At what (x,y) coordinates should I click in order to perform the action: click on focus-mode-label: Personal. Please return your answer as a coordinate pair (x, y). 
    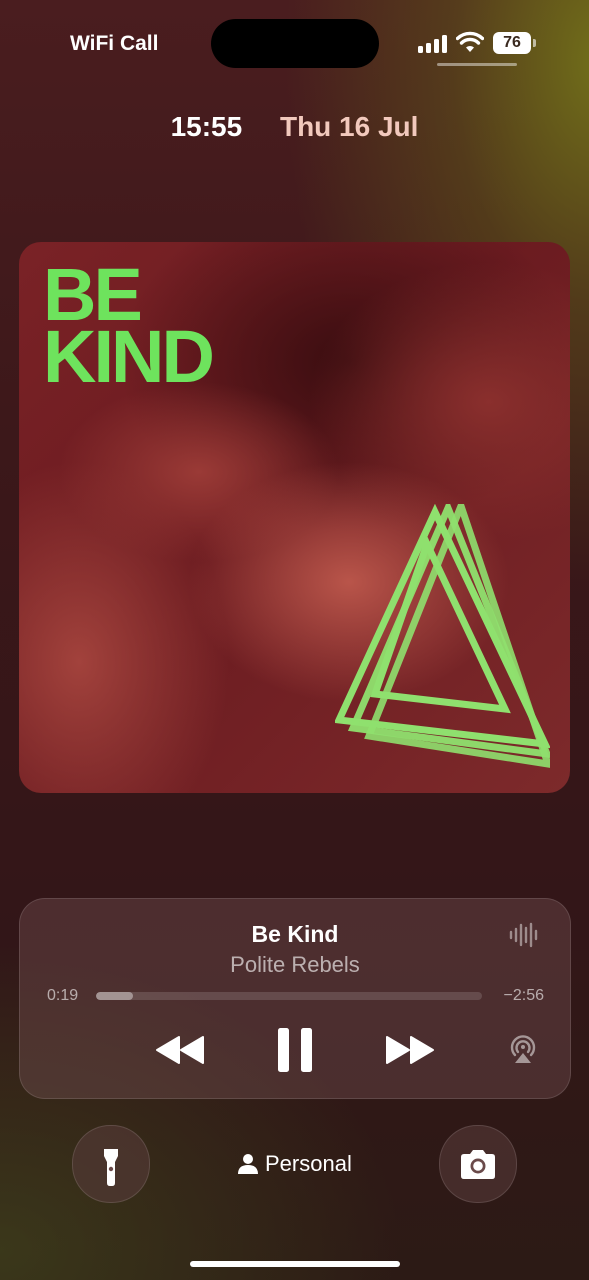
    Looking at the image, I should click on (308, 1163).